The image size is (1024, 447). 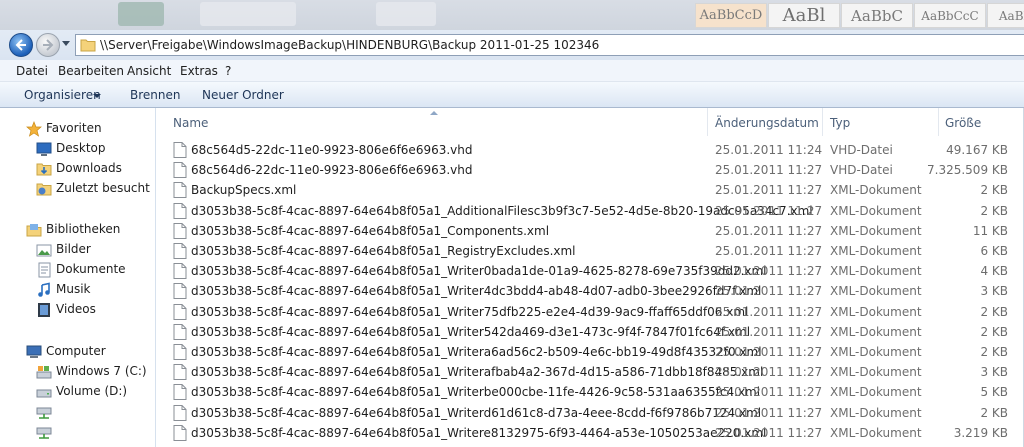 What do you see at coordinates (155, 95) in the screenshot?
I see `burn-button: Brennen` at bounding box center [155, 95].